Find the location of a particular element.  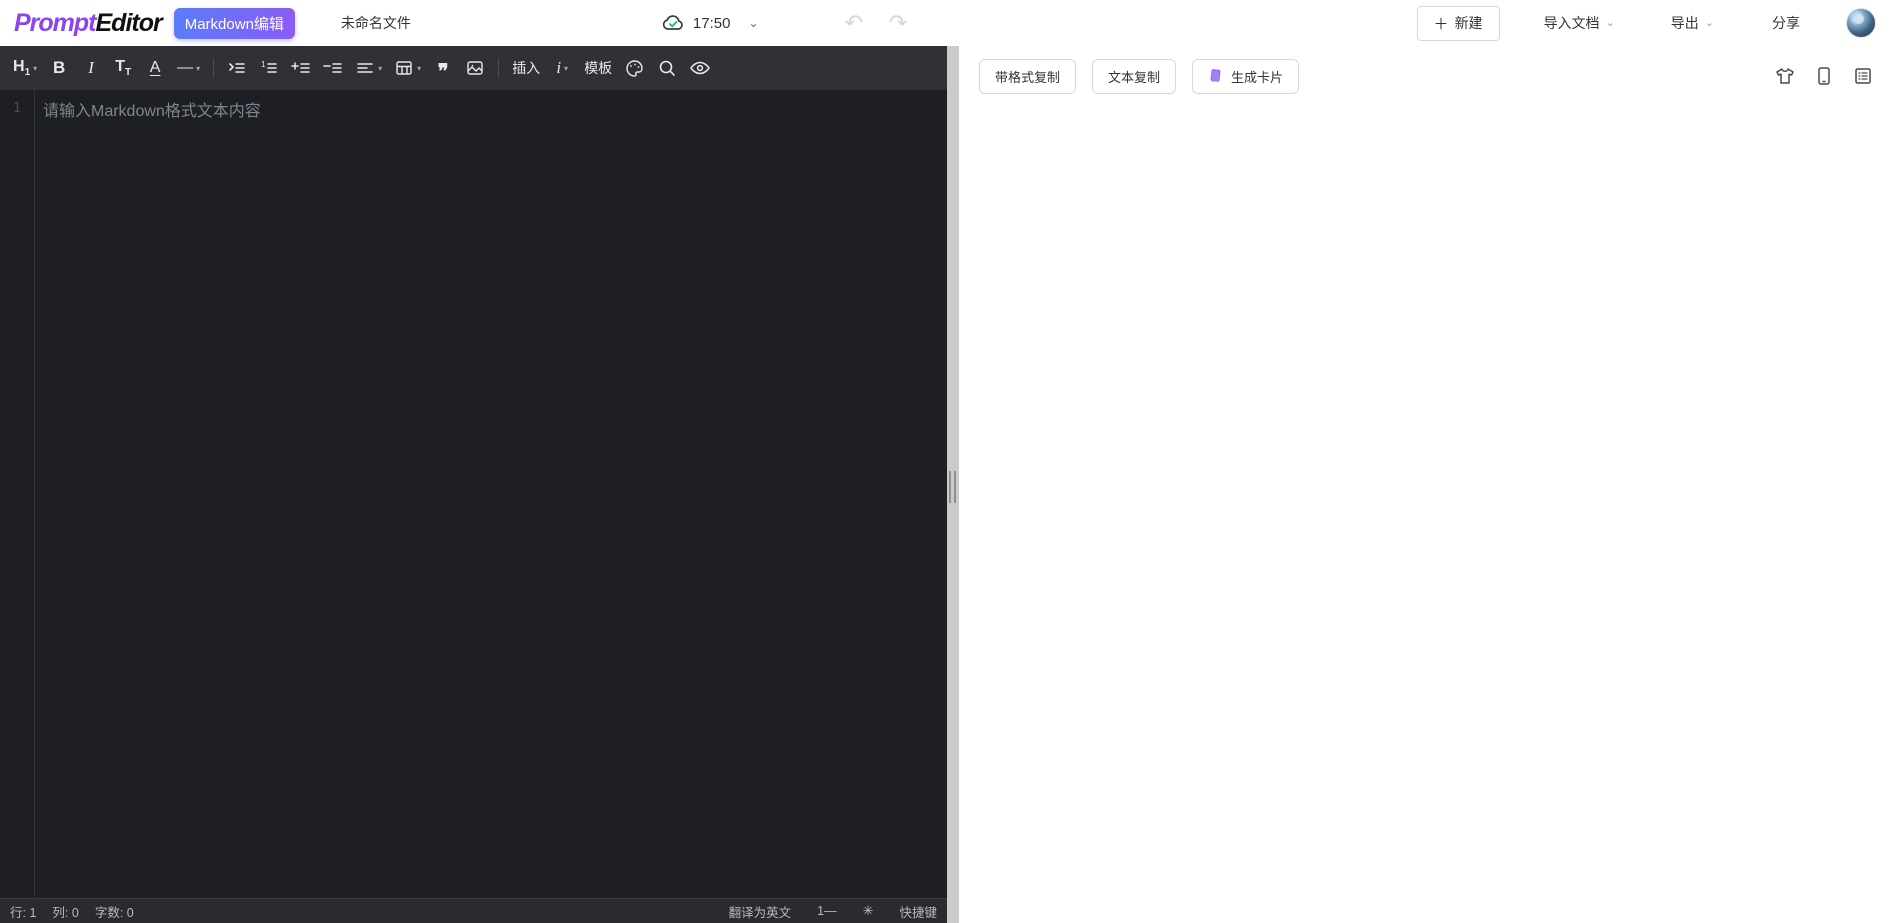

status-word-count: 字数: 0 is located at coordinates (114, 912).